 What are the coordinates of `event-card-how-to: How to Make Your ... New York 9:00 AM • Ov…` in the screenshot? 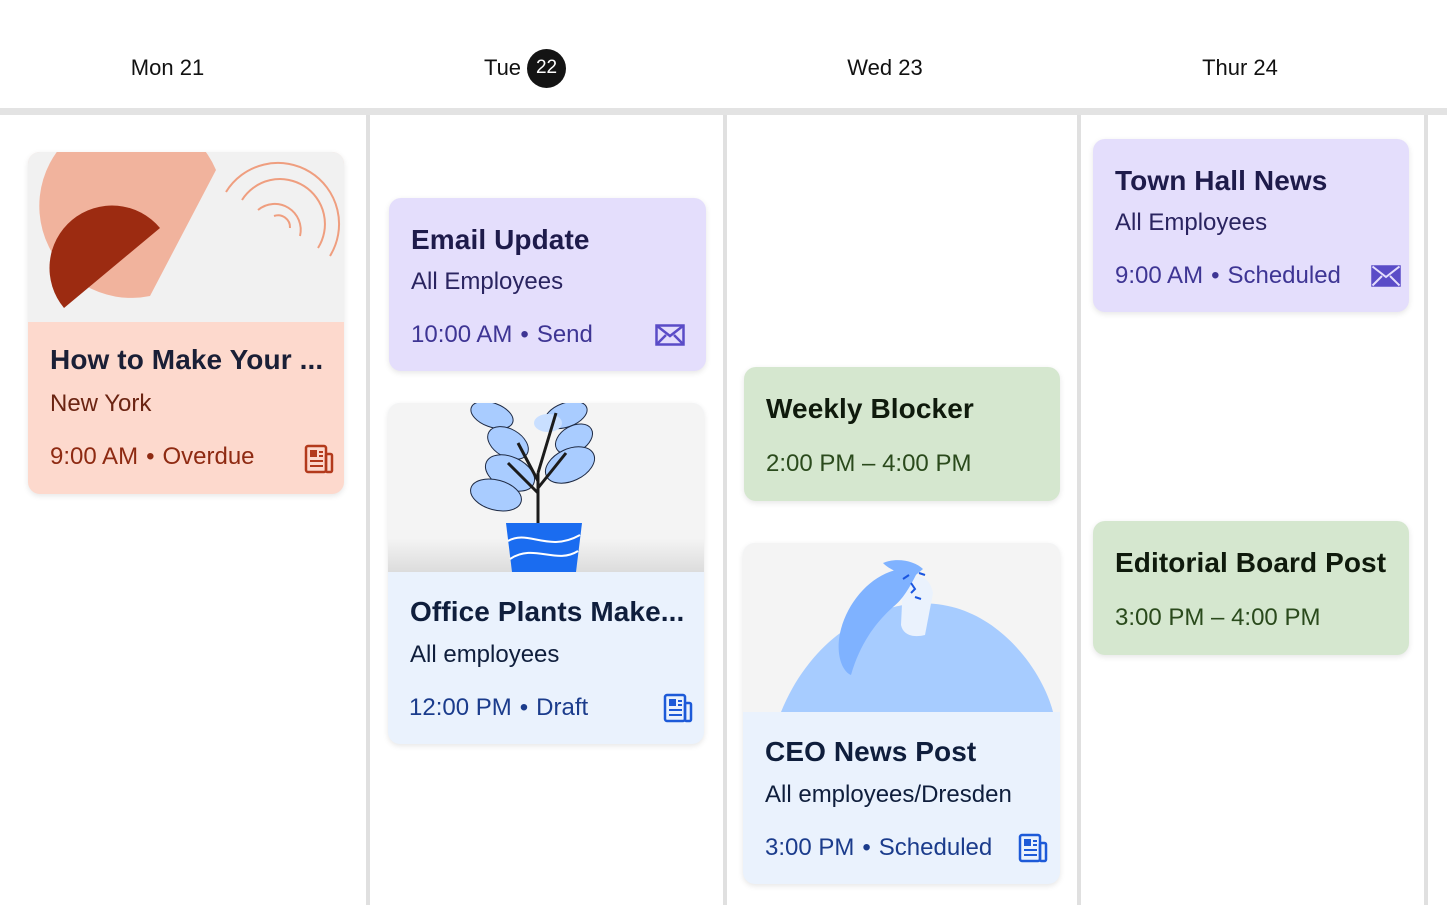 It's located at (186, 323).